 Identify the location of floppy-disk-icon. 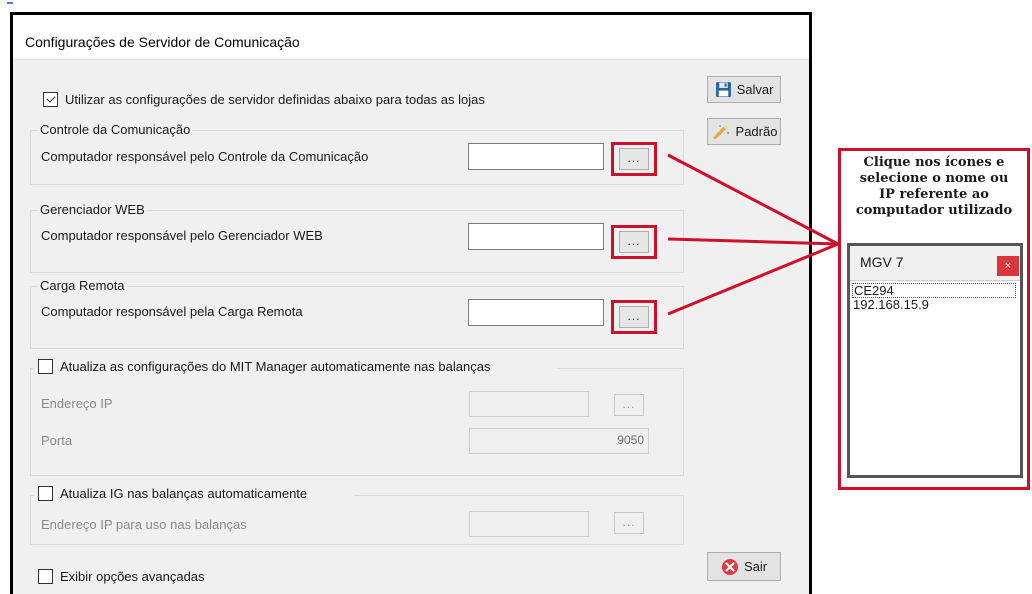
(723, 89).